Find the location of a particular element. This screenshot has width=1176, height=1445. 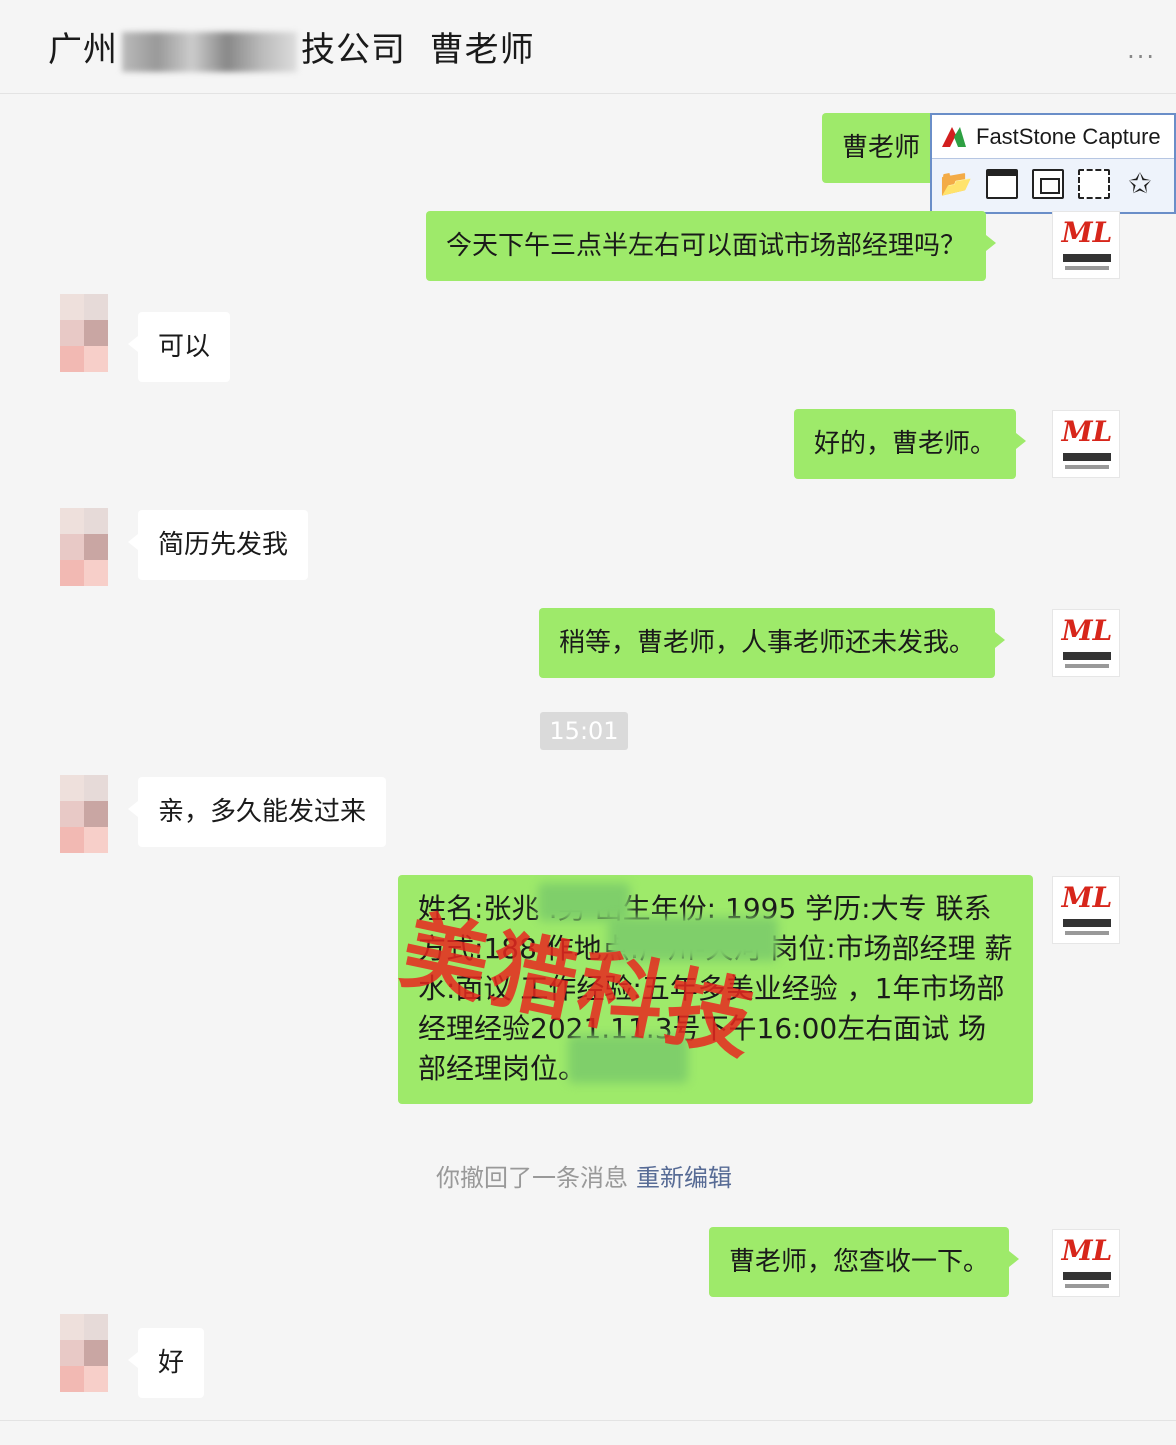

contact-name: 曹老师 is located at coordinates (482, 50).